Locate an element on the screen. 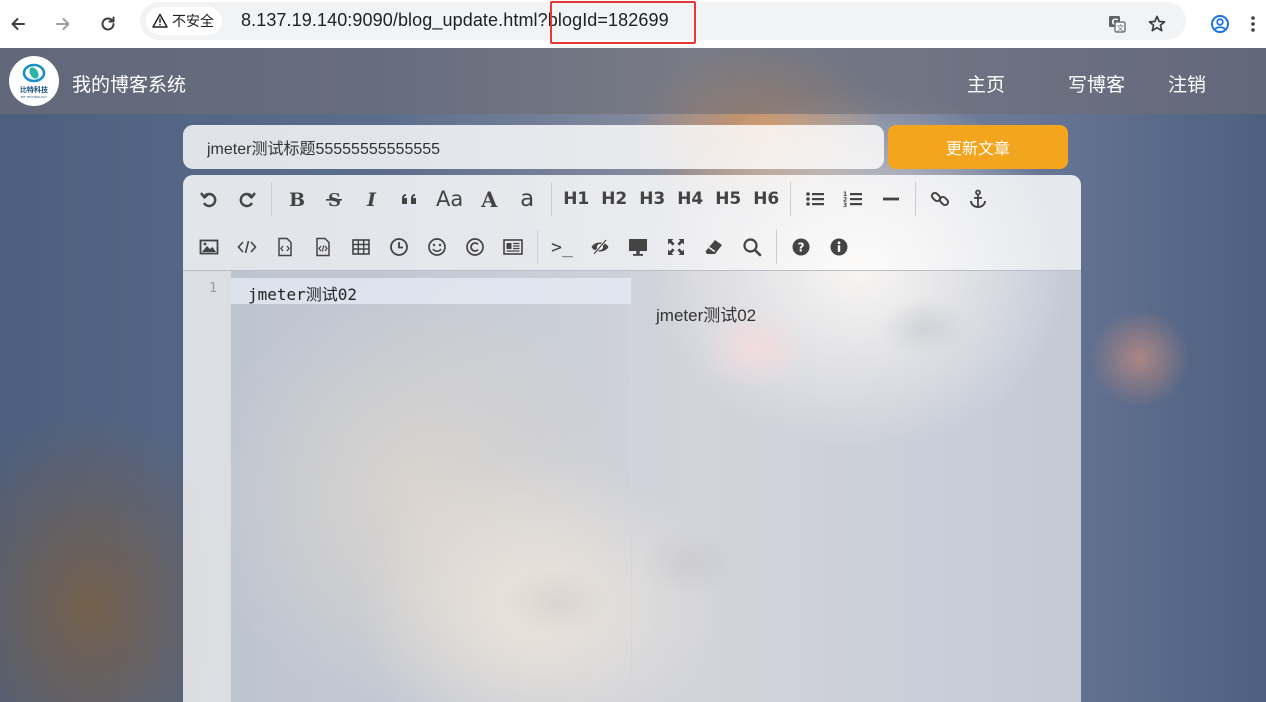 The height and width of the screenshot is (702, 1266). ordered-list-button: 123 is located at coordinates (853, 199).